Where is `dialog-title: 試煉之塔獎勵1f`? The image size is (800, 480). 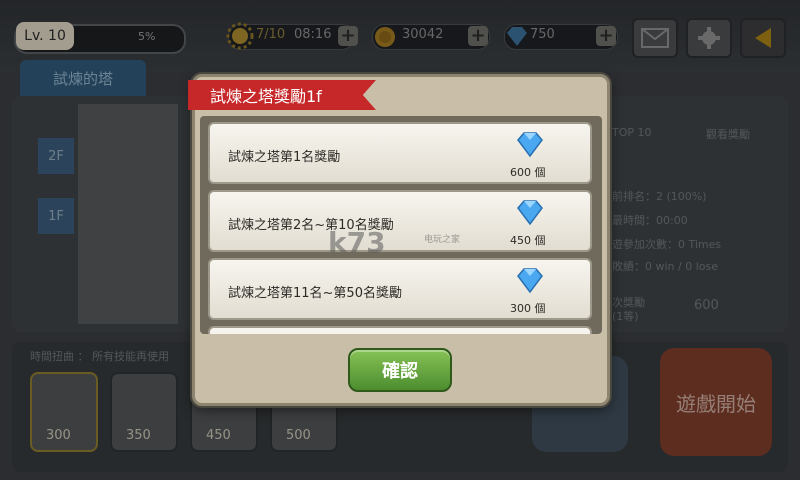 dialog-title: 試煉之塔獎勵1f is located at coordinates (282, 95).